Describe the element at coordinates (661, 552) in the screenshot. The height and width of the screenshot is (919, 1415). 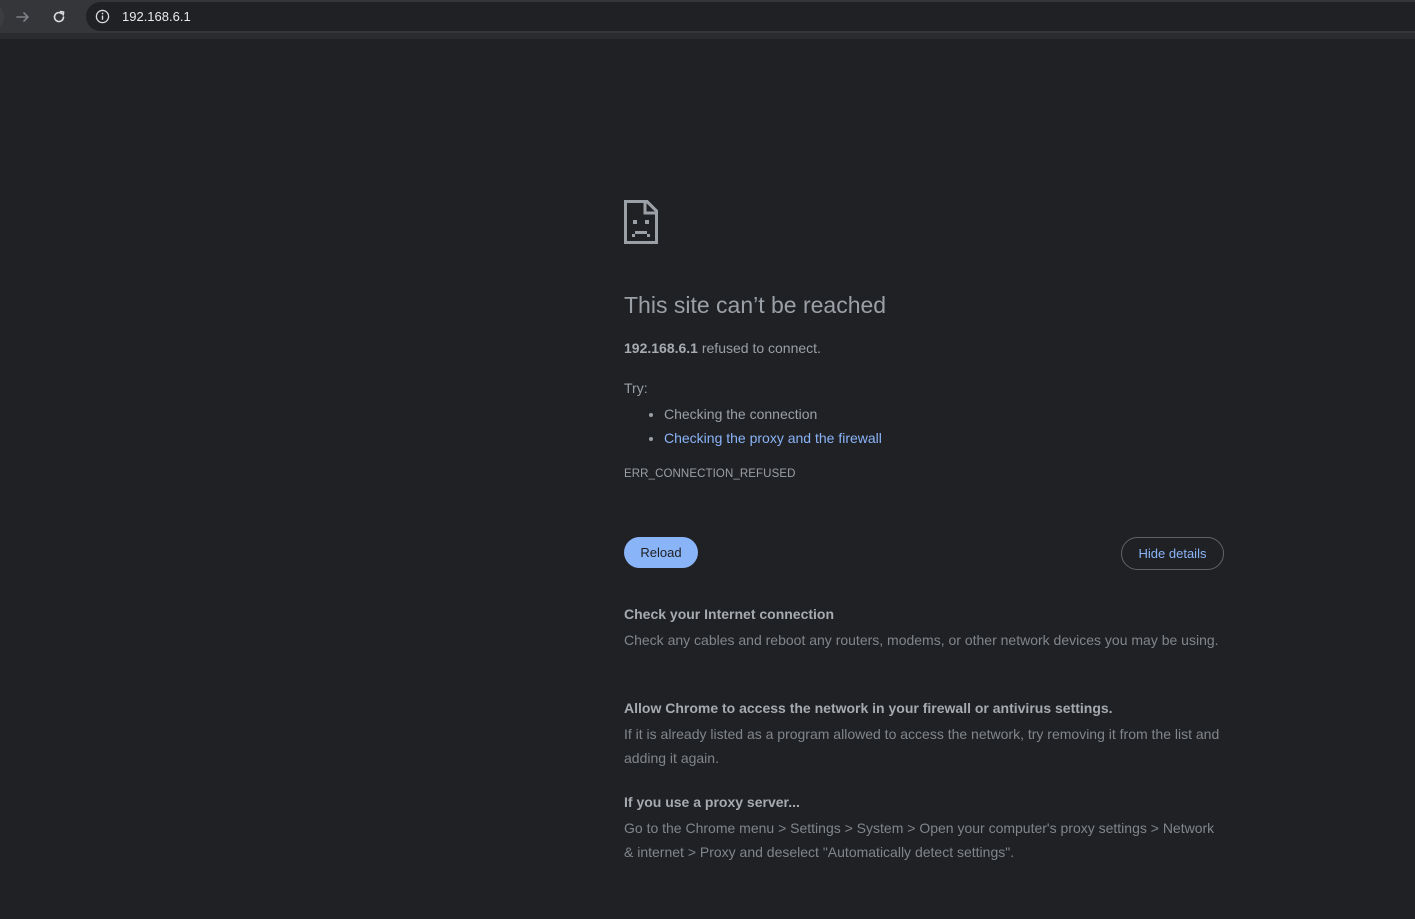
I see `reload-button: Reload` at that location.